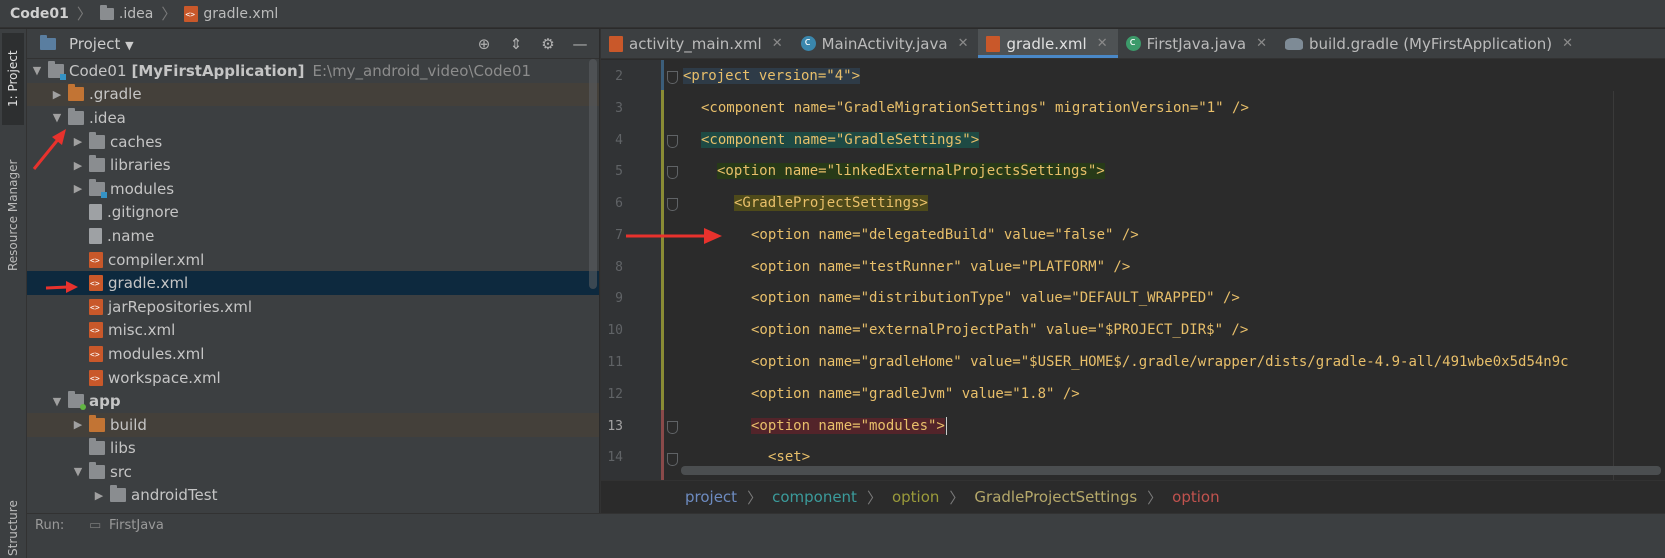  Describe the element at coordinates (313, 118) in the screenshot. I see `tree-item-idea: ▼ .idea` at that location.